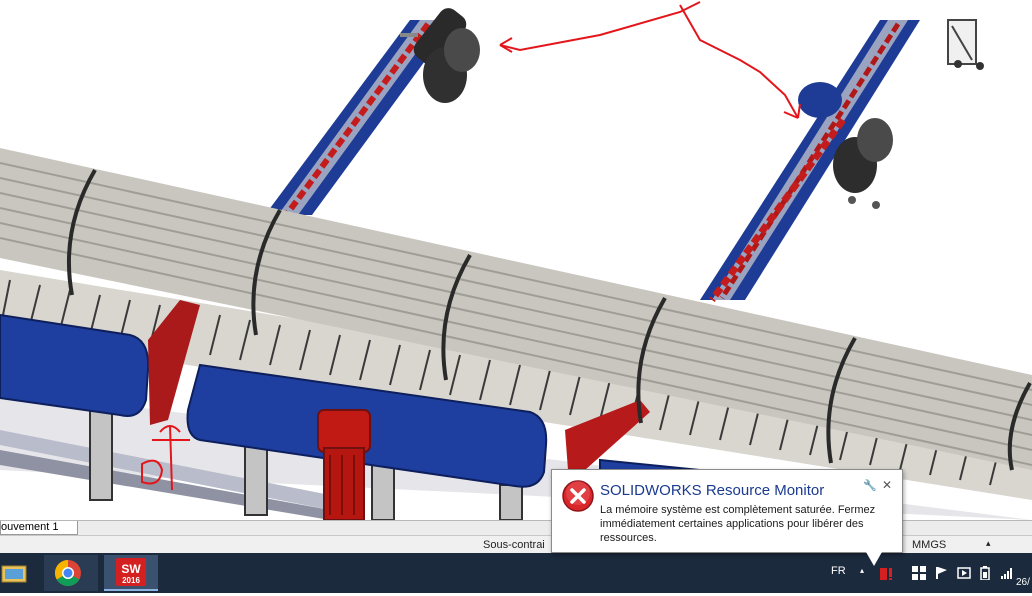  I want to click on svg-text: 2016, so click(131, 580).